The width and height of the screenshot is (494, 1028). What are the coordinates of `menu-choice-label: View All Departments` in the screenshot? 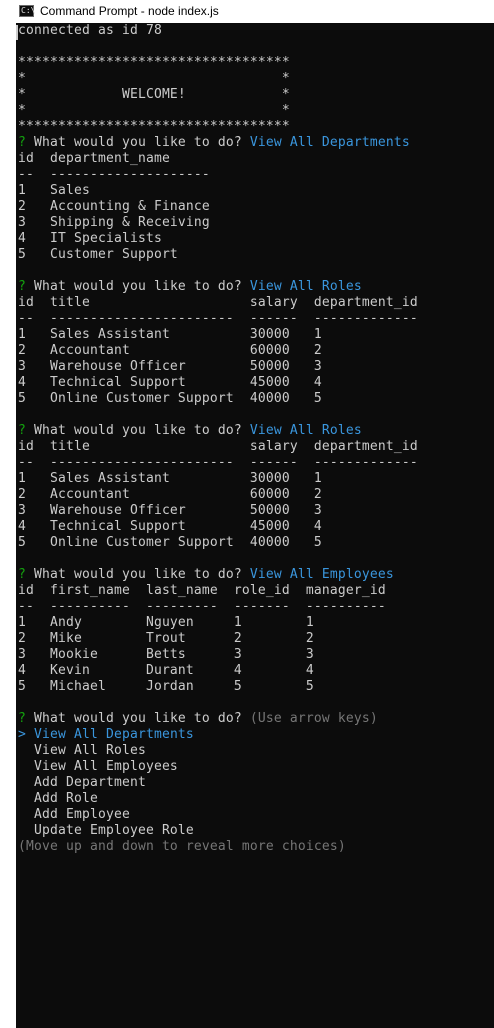 It's located at (110, 734).